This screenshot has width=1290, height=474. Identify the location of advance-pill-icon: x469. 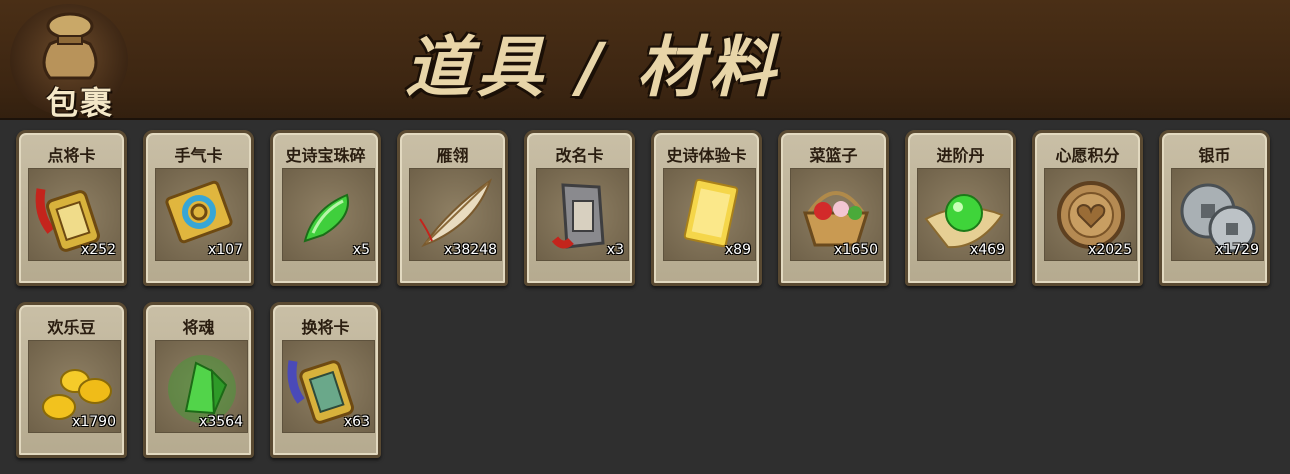
(963, 214).